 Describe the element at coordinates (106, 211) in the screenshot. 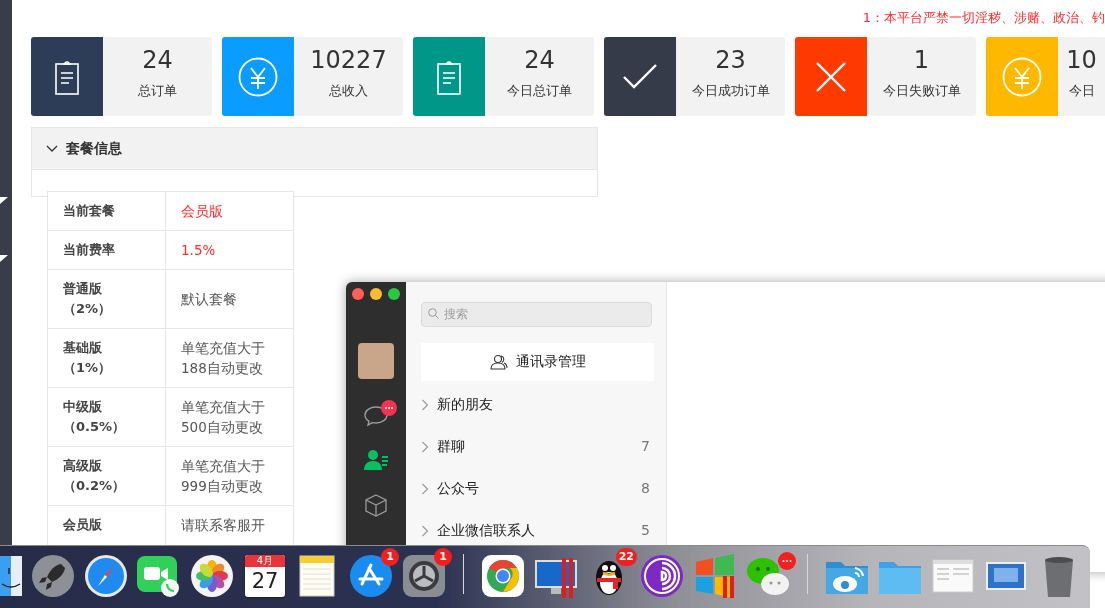

I see `table-cell: 当前套餐` at that location.